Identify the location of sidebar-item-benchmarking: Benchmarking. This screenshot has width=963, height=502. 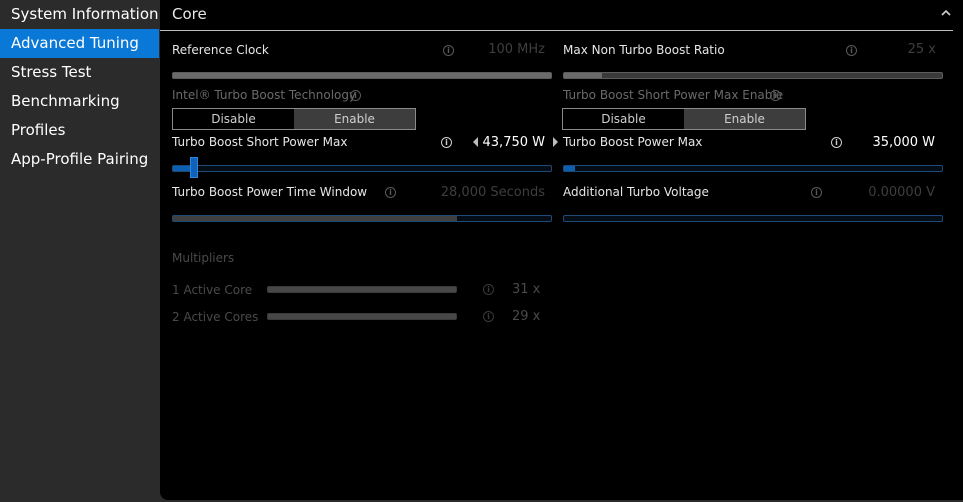
(79, 101).